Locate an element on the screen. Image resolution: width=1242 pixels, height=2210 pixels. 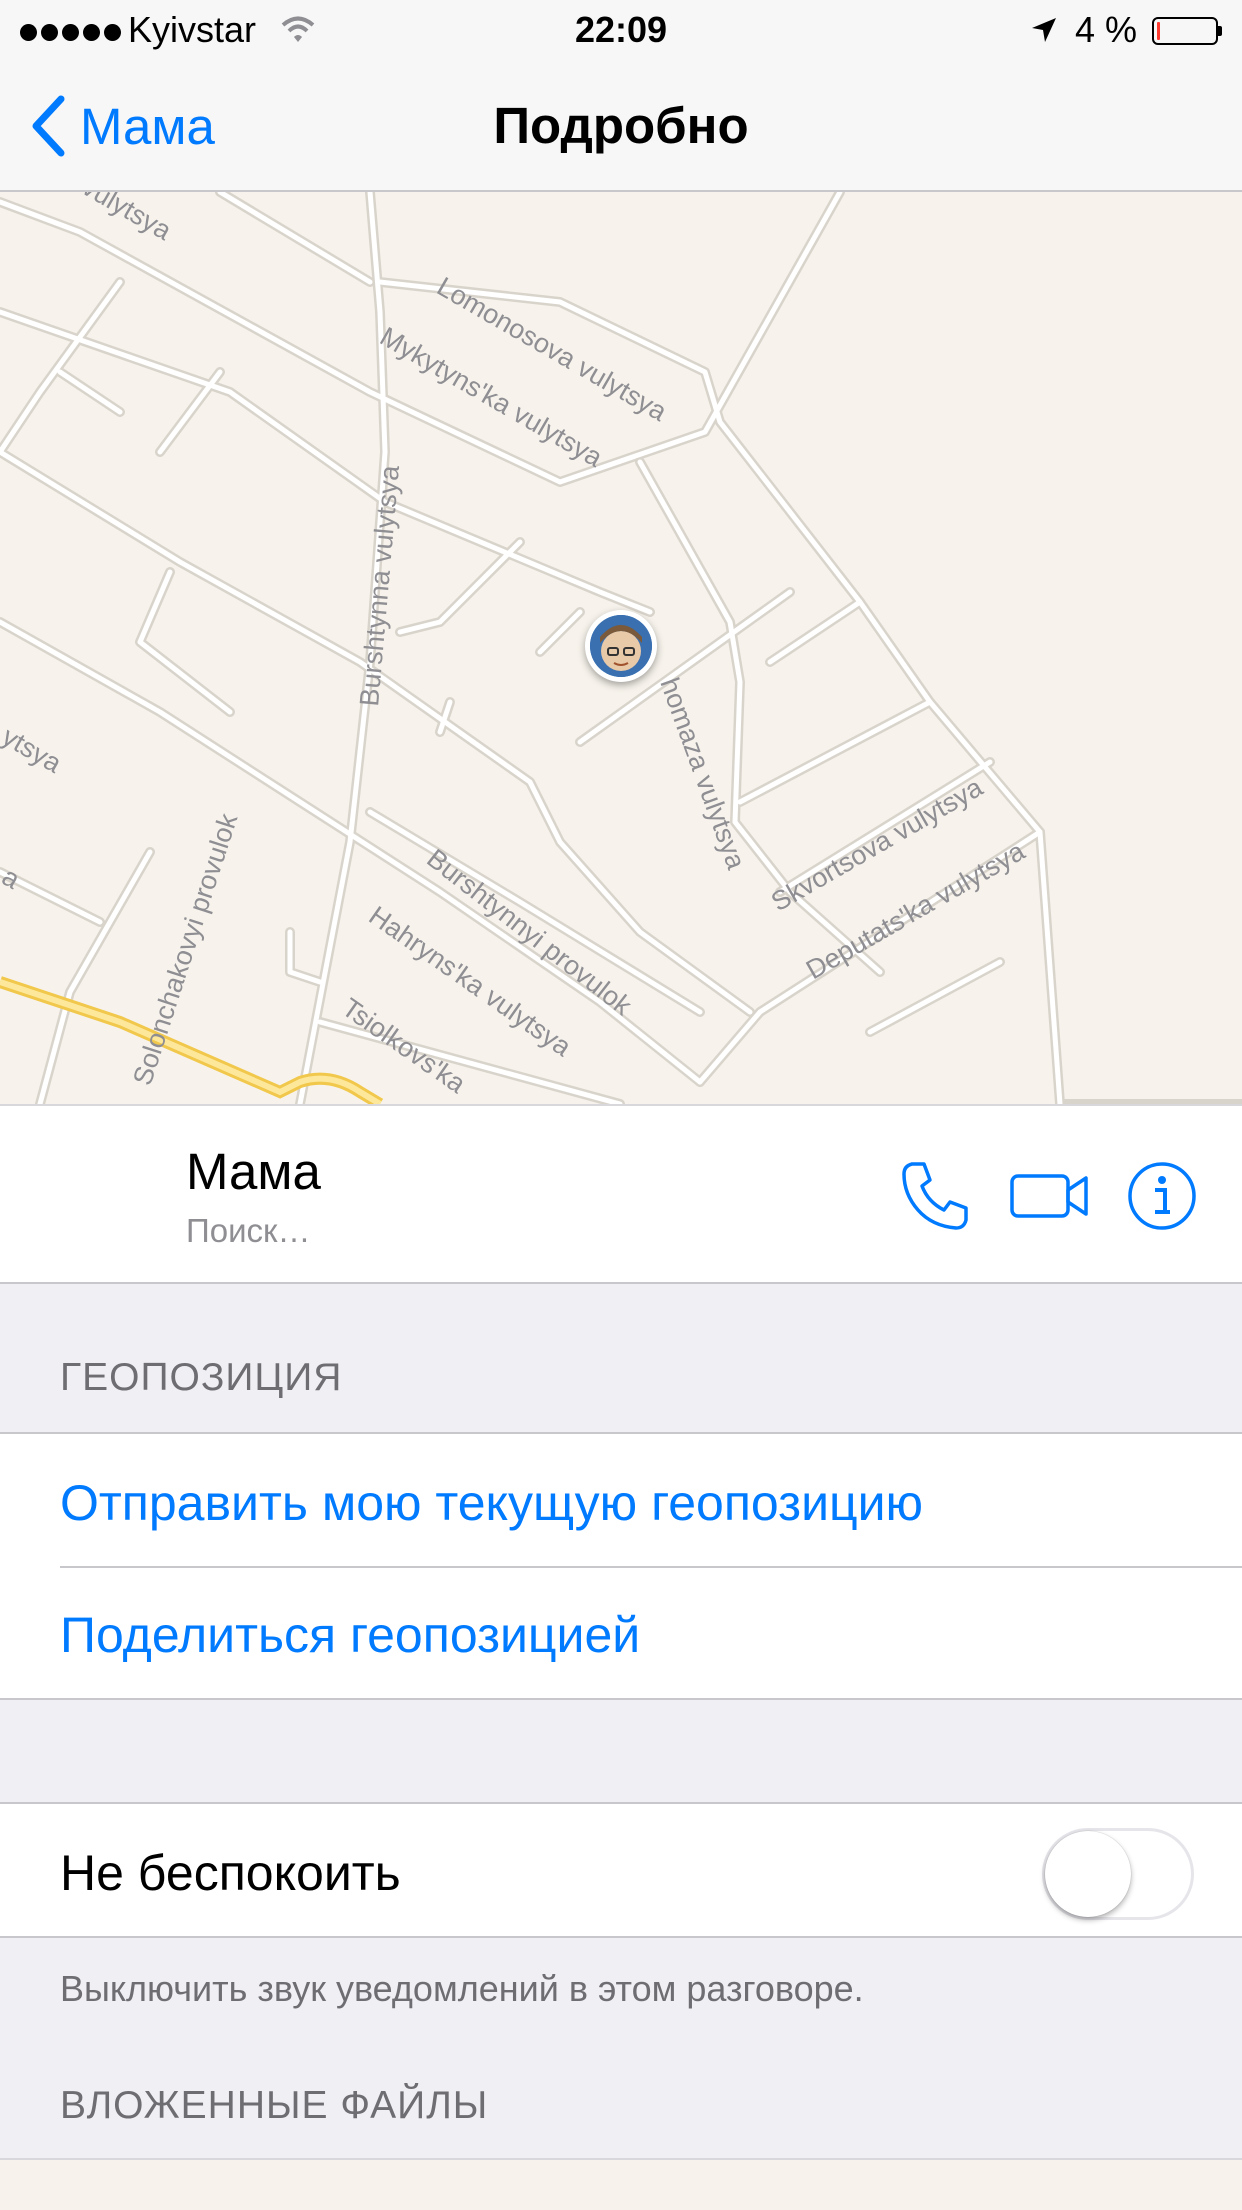
do-not-disturb-switch is located at coordinates (1118, 1874).